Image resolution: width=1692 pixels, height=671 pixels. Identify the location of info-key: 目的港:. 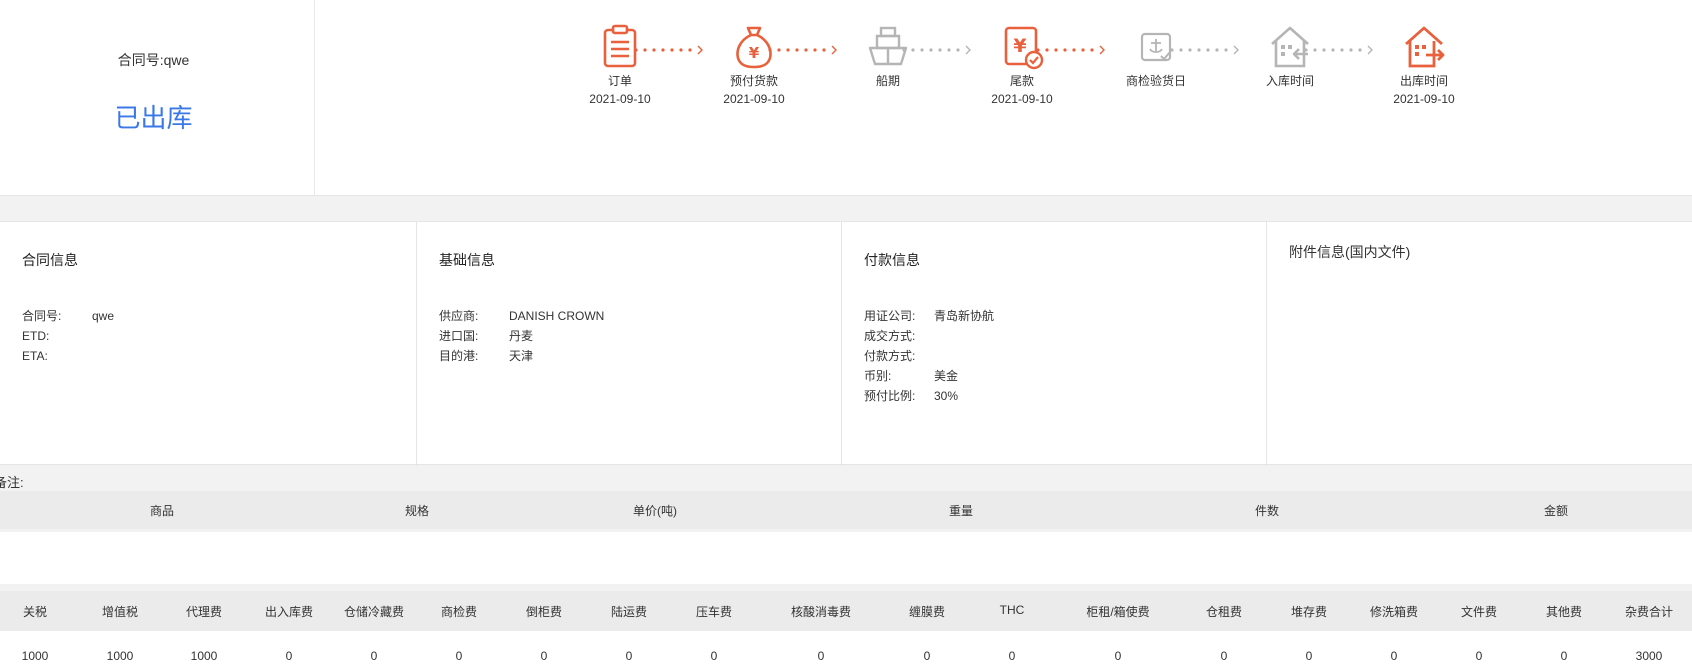
(459, 356).